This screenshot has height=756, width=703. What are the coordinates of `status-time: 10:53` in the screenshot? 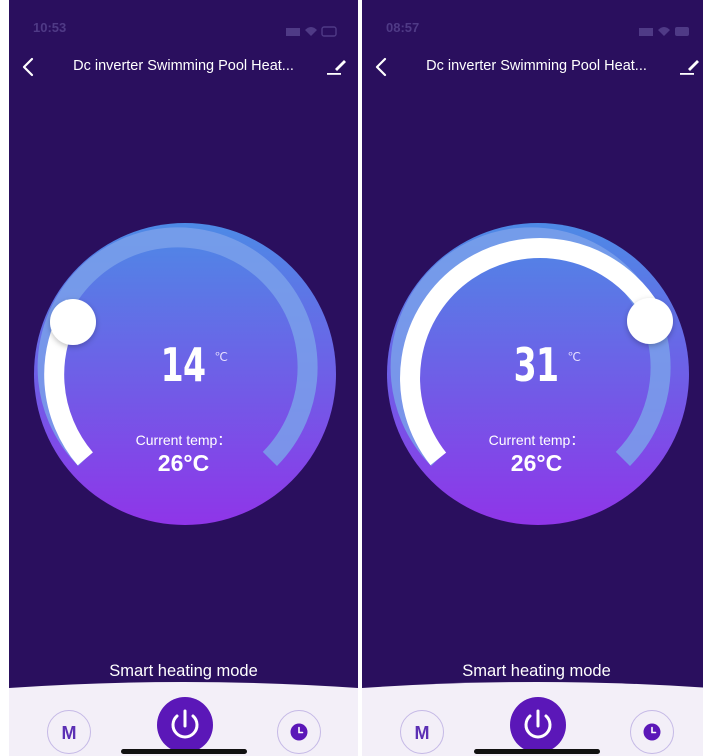 It's located at (50, 27).